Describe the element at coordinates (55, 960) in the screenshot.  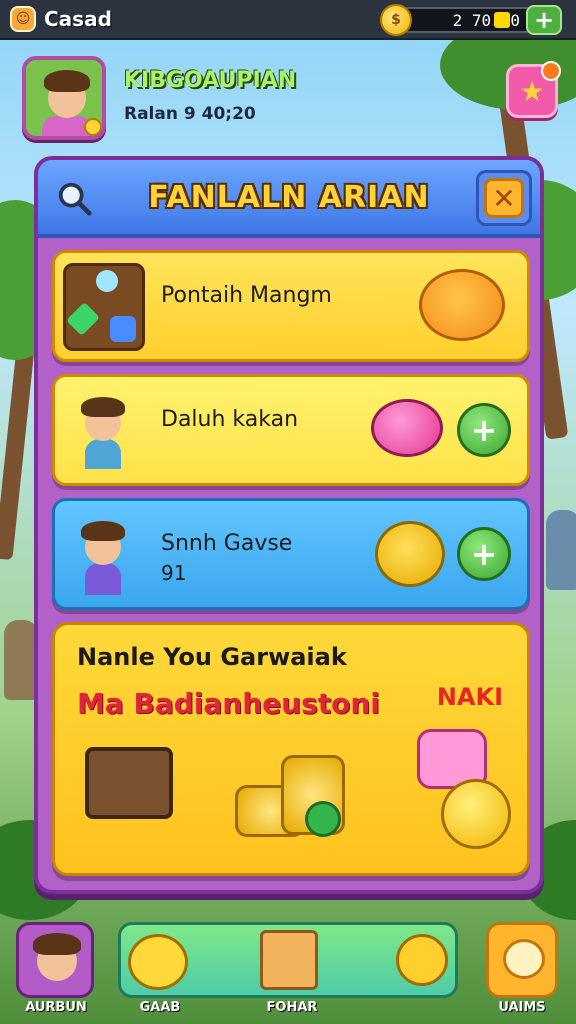
I see `nav-item-profile` at that location.